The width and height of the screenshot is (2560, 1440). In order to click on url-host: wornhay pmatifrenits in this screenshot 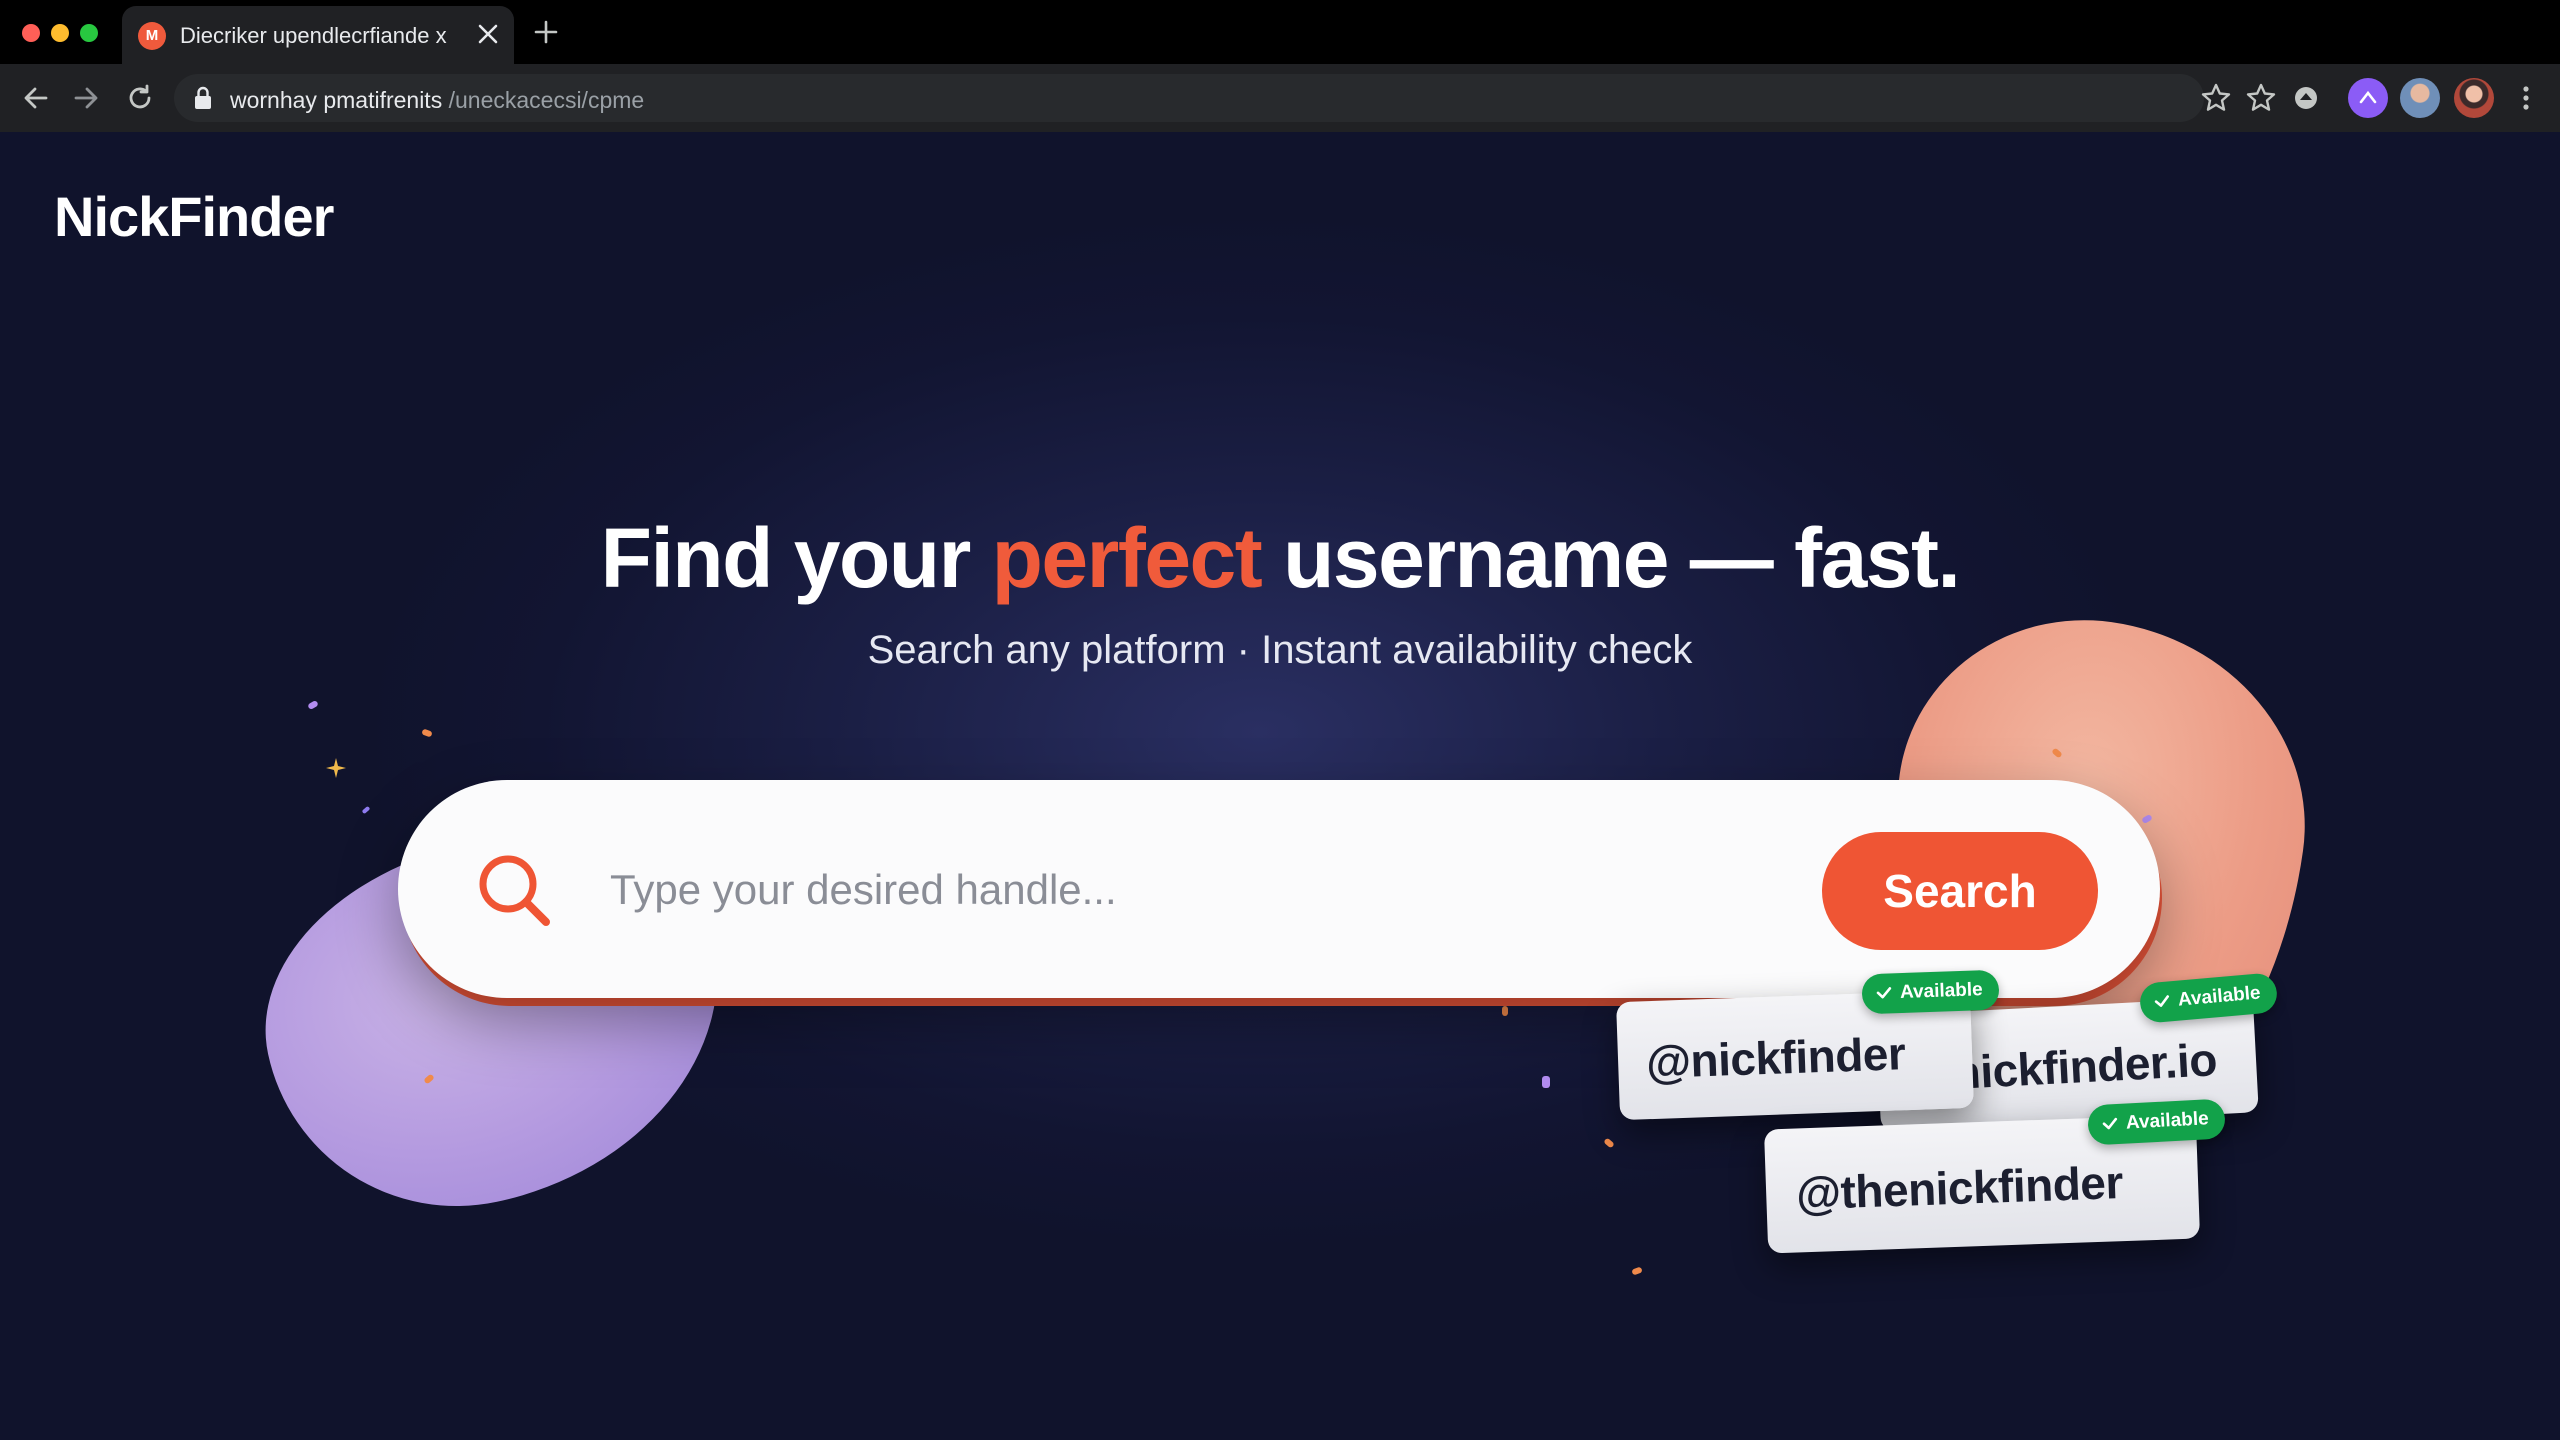, I will do `click(336, 100)`.